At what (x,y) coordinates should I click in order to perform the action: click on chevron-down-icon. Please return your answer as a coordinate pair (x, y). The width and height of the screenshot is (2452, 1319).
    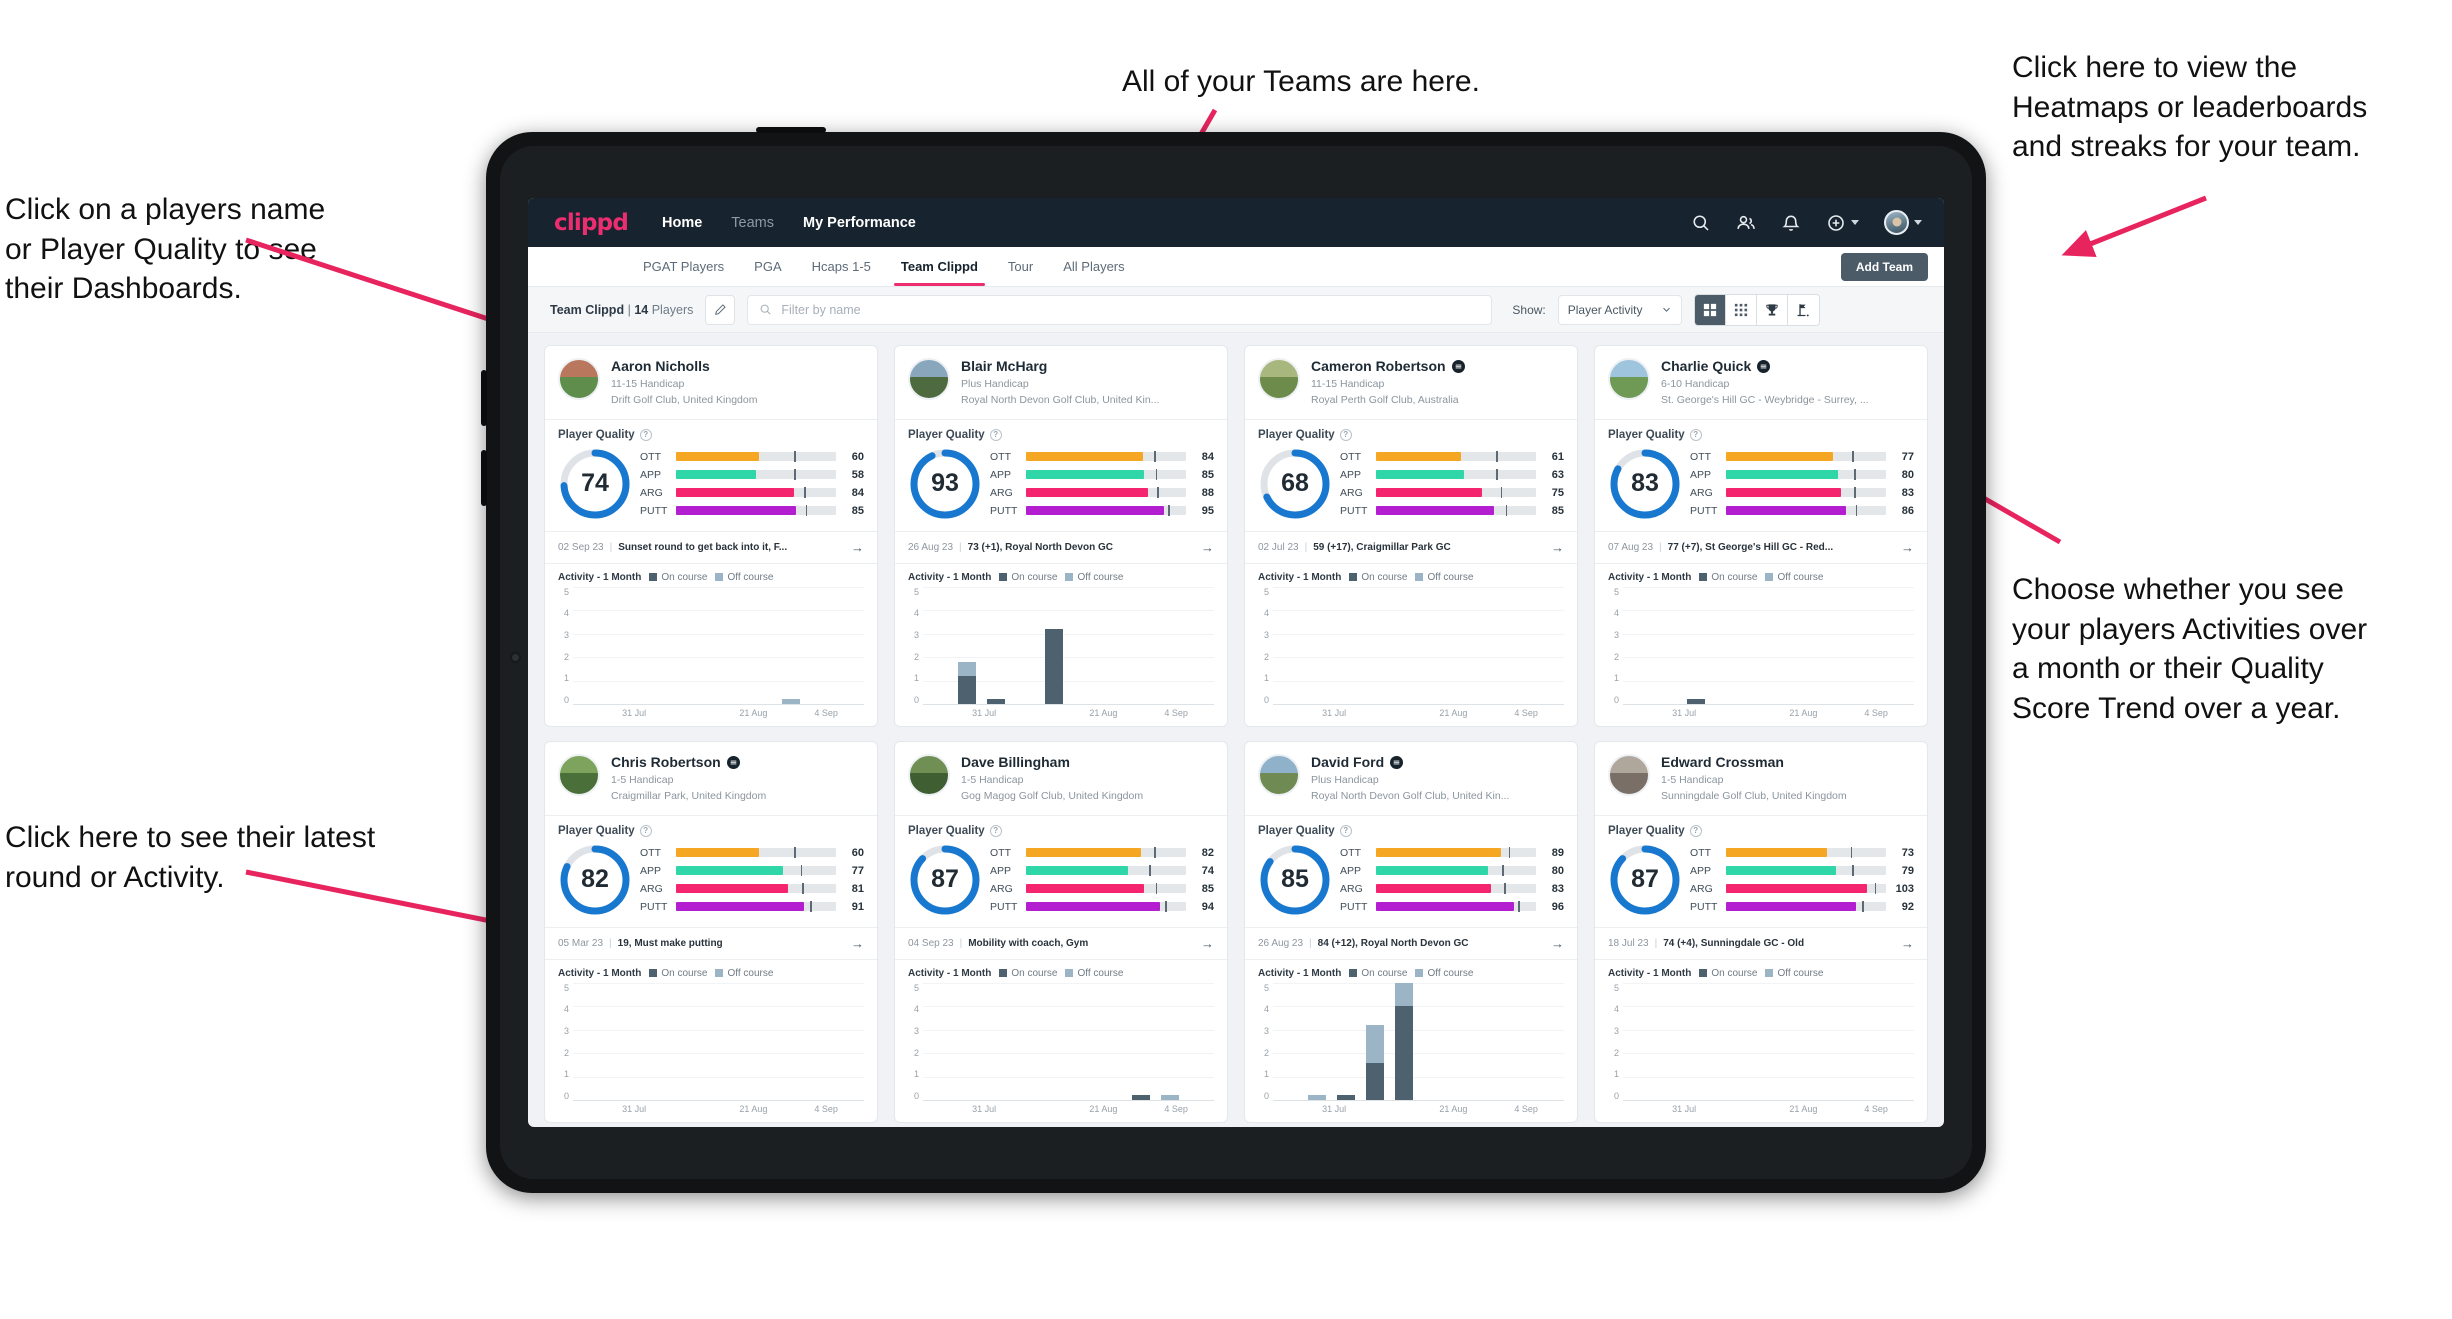
    Looking at the image, I should click on (1855, 222).